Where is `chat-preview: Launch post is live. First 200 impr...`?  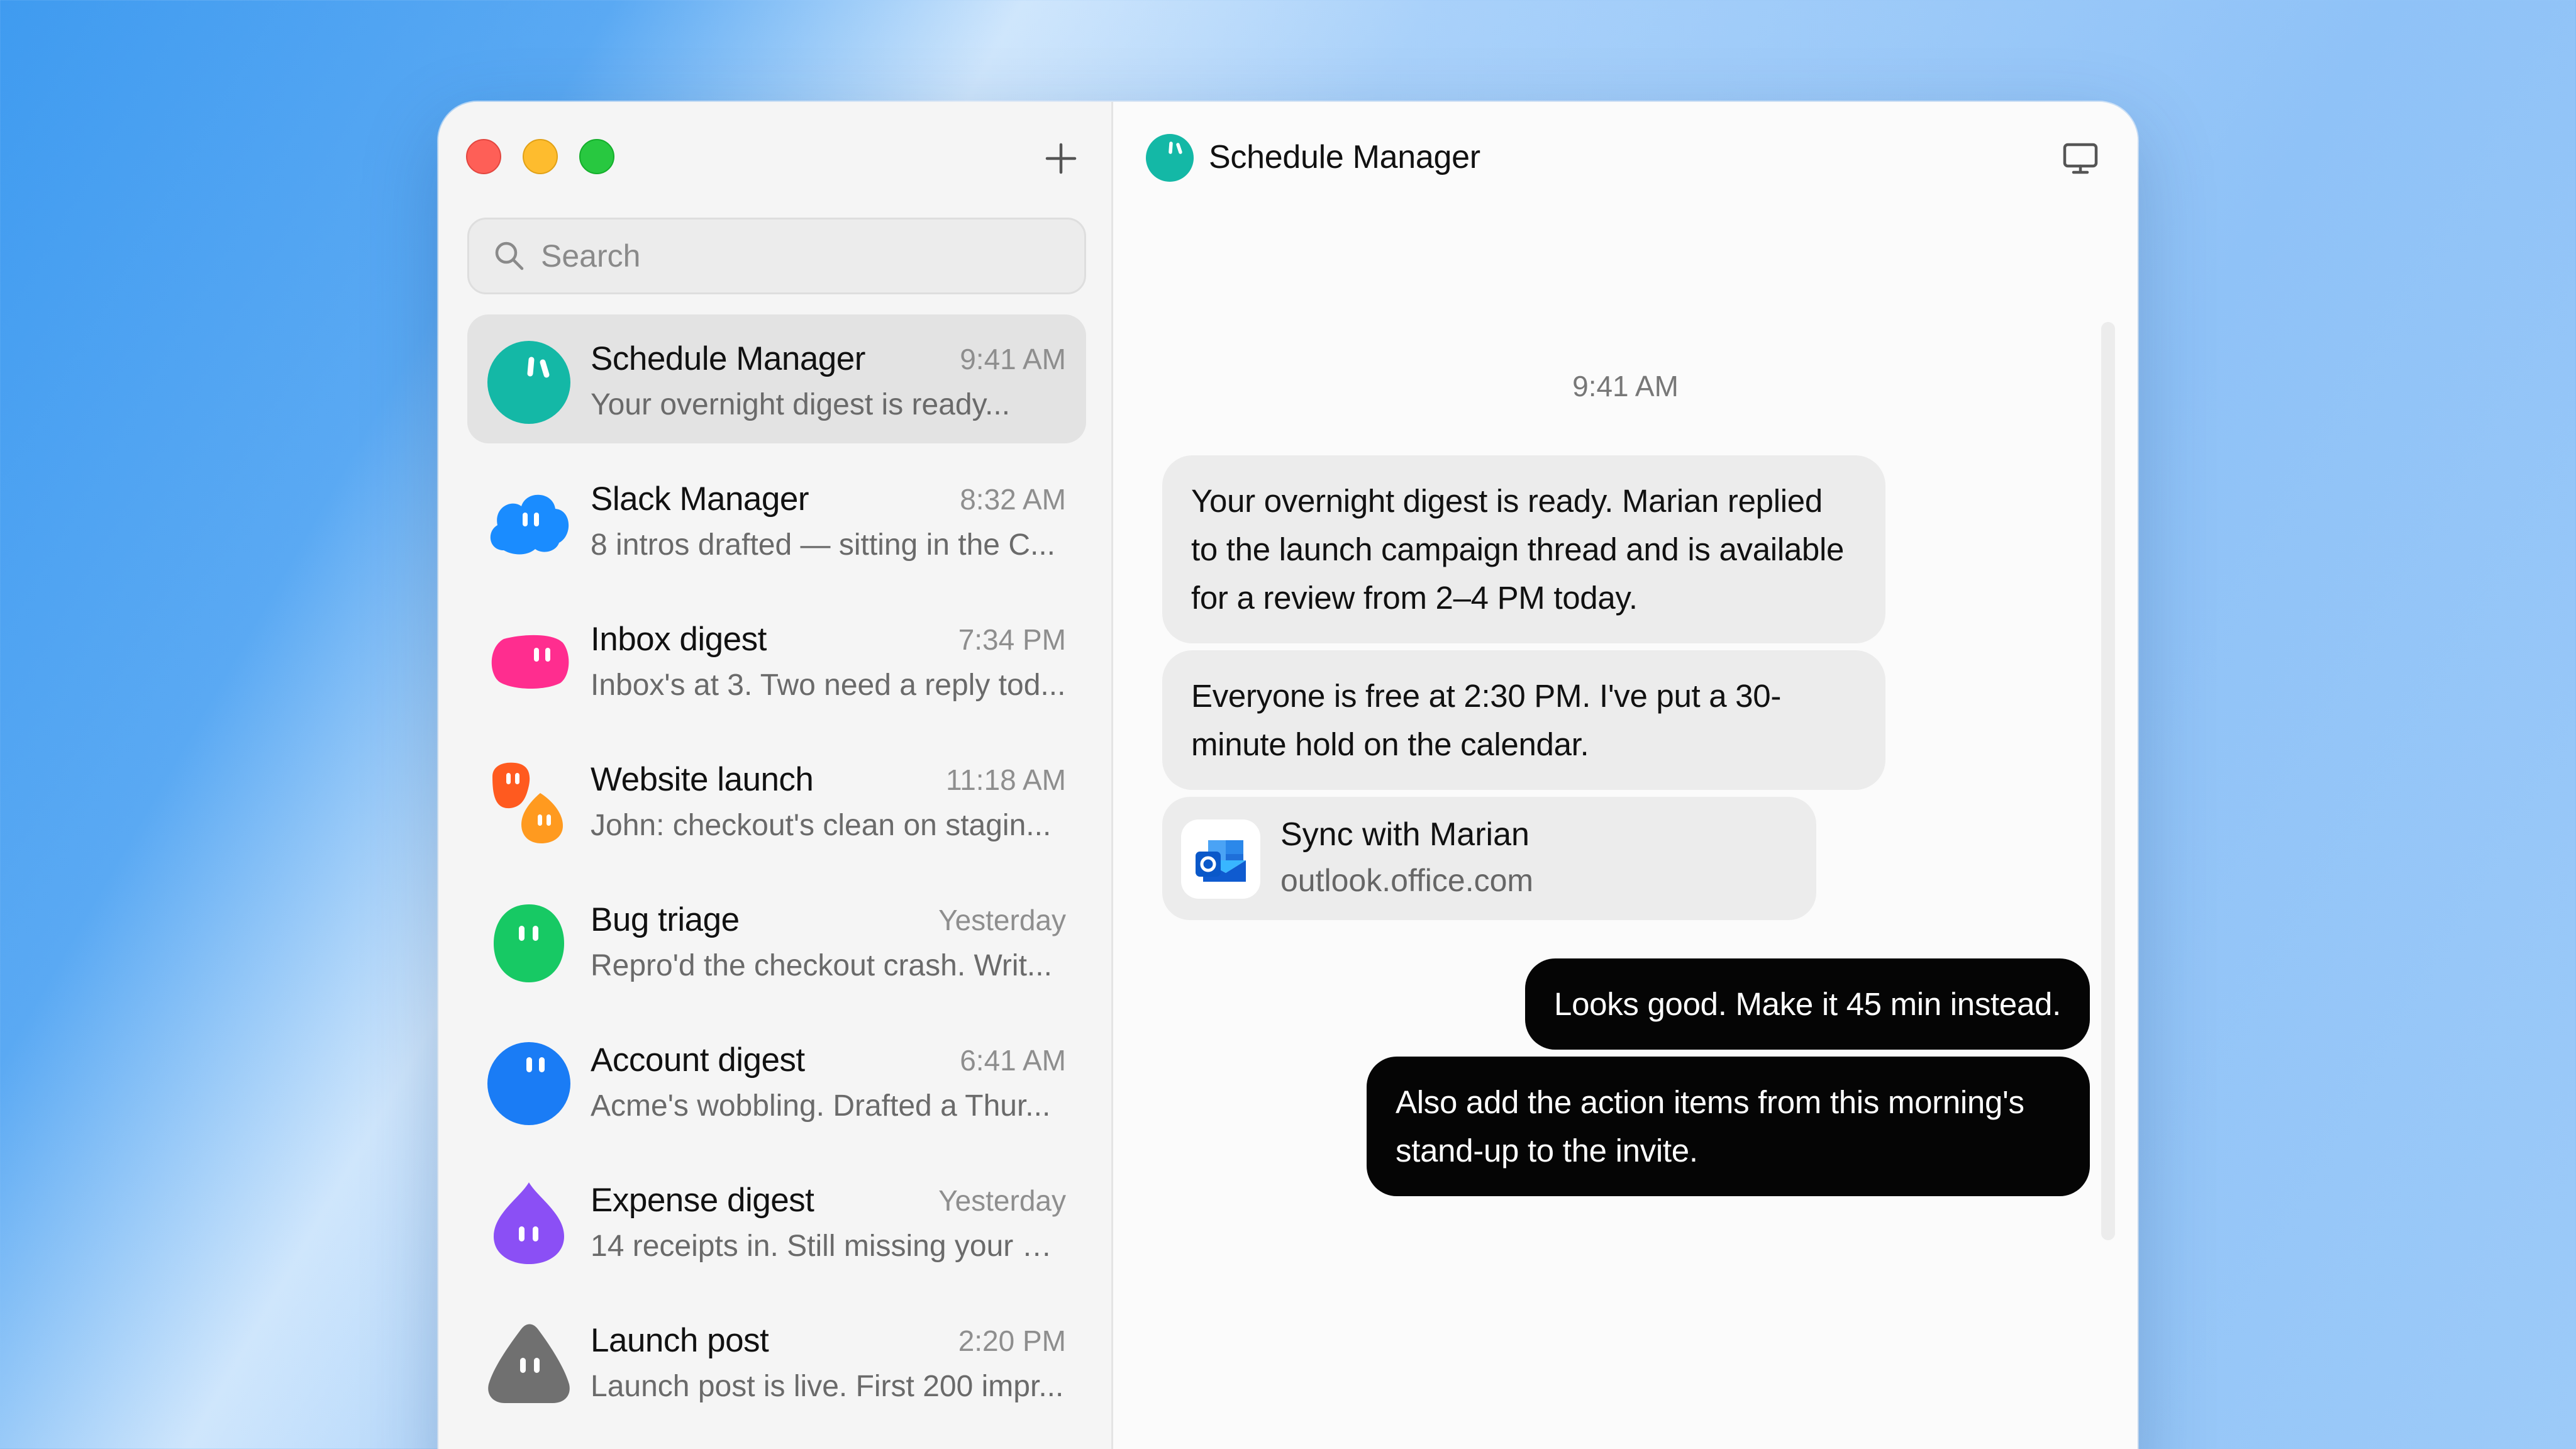 chat-preview: Launch post is live. First 200 impr... is located at coordinates (827, 1386).